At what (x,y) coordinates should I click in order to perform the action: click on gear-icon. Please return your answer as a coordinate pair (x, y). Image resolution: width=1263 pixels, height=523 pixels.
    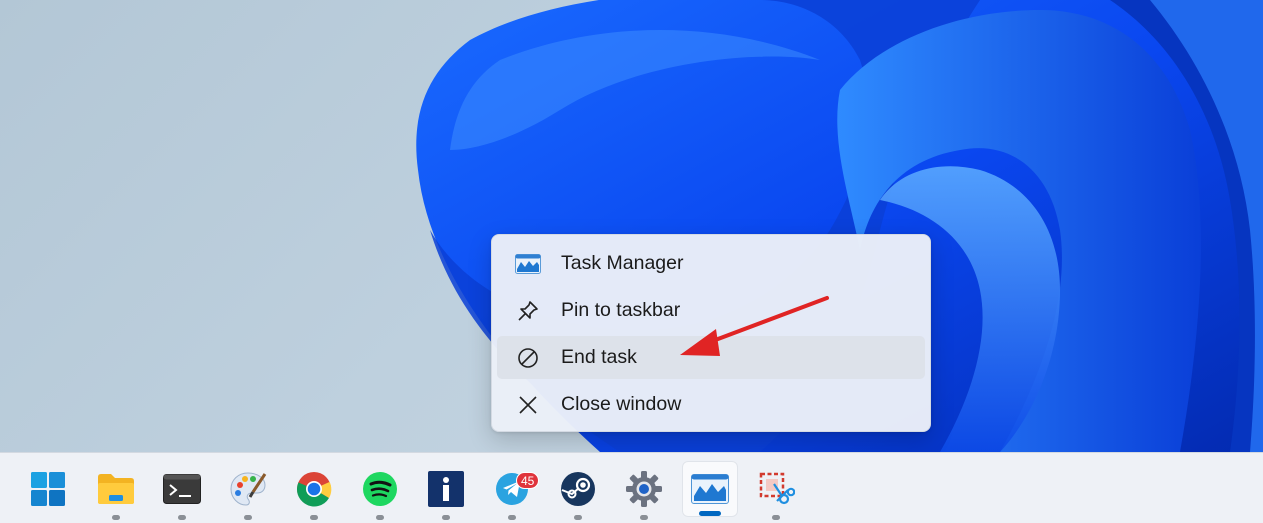
    Looking at the image, I should click on (644, 489).